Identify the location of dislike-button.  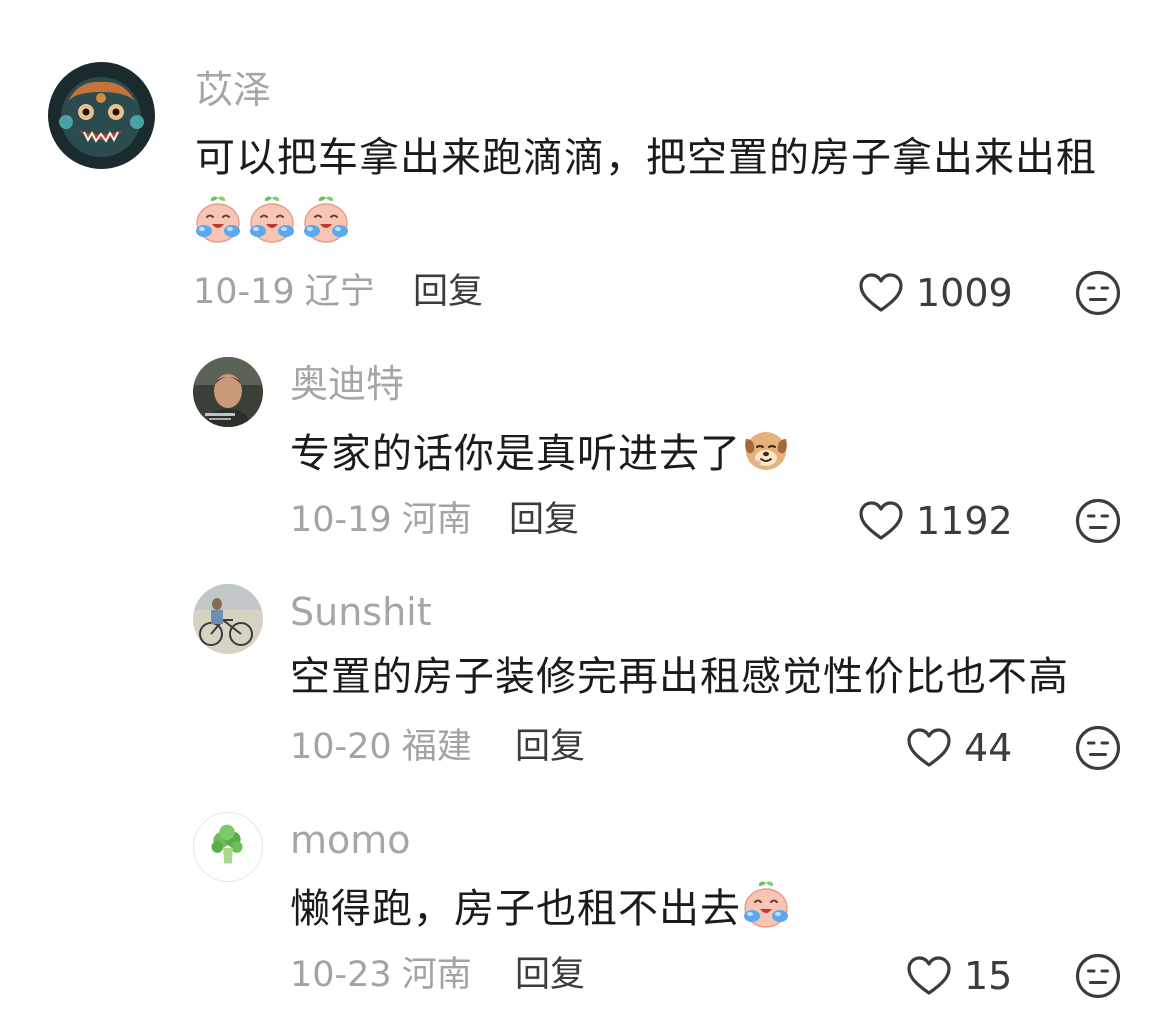
(1098, 976).